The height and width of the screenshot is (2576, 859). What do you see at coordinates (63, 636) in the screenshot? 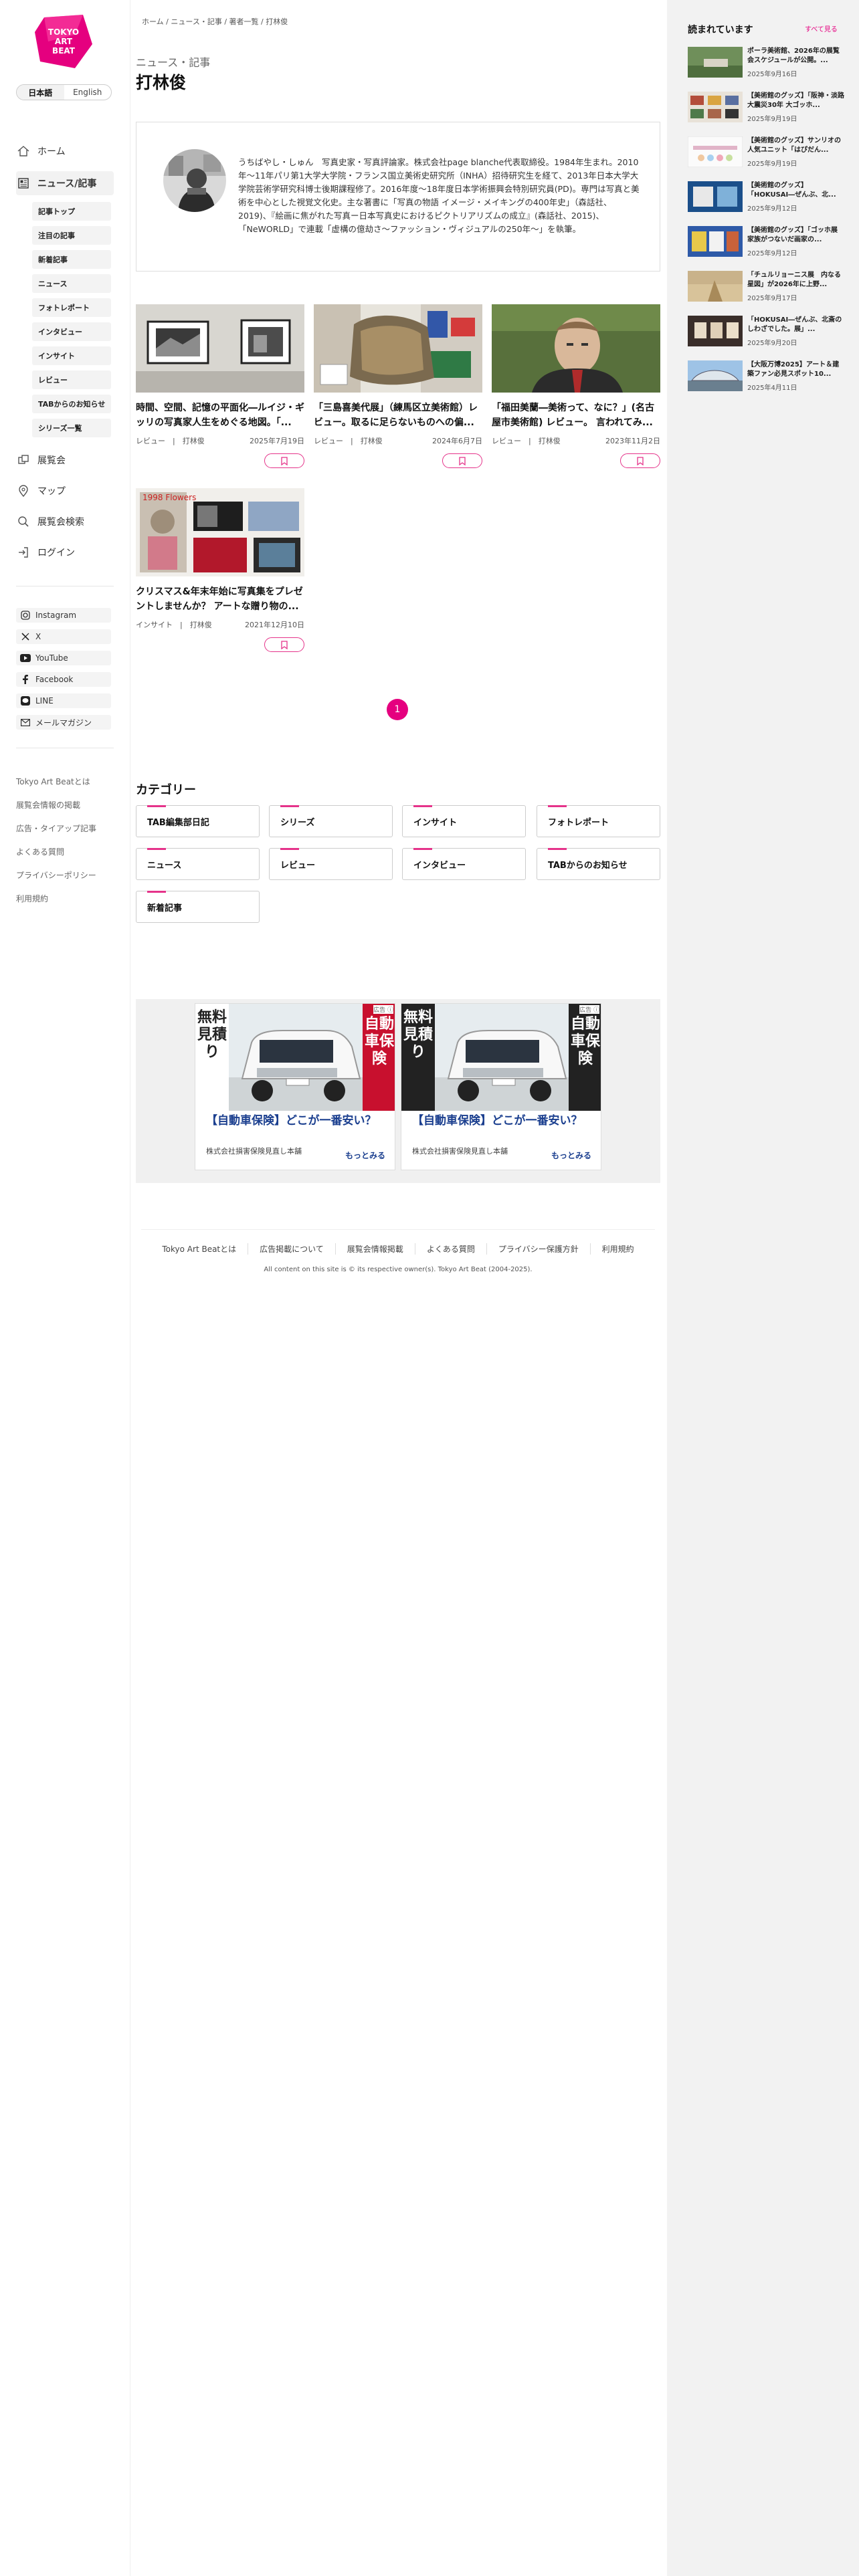
I see `social-x-link: X` at bounding box center [63, 636].